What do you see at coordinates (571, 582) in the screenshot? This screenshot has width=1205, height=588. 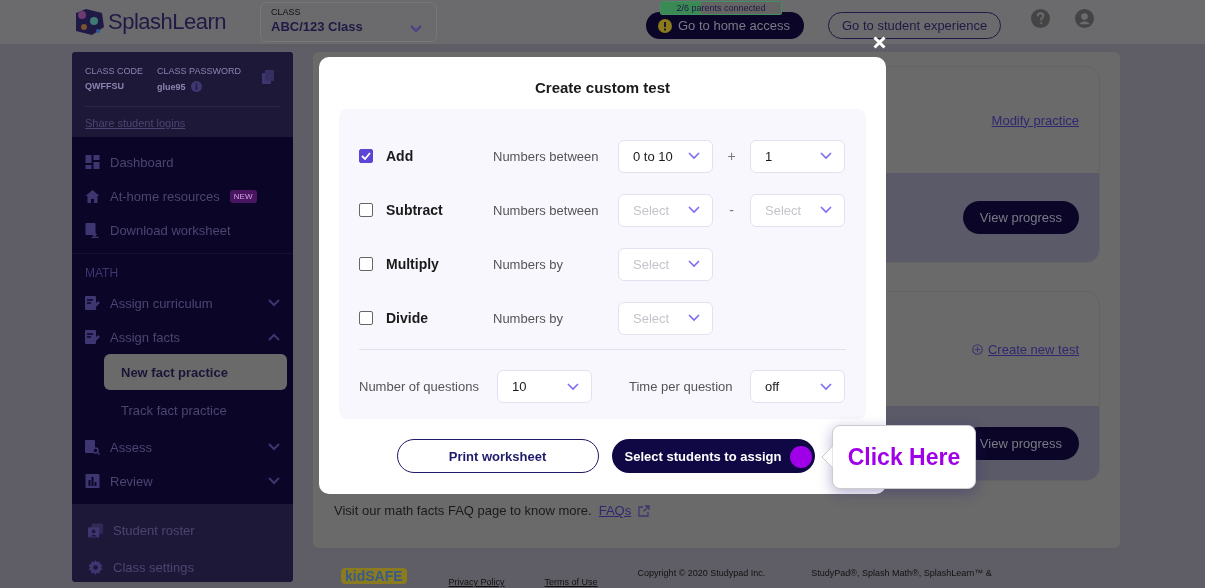 I see `footer-link: Terms of Use` at bounding box center [571, 582].